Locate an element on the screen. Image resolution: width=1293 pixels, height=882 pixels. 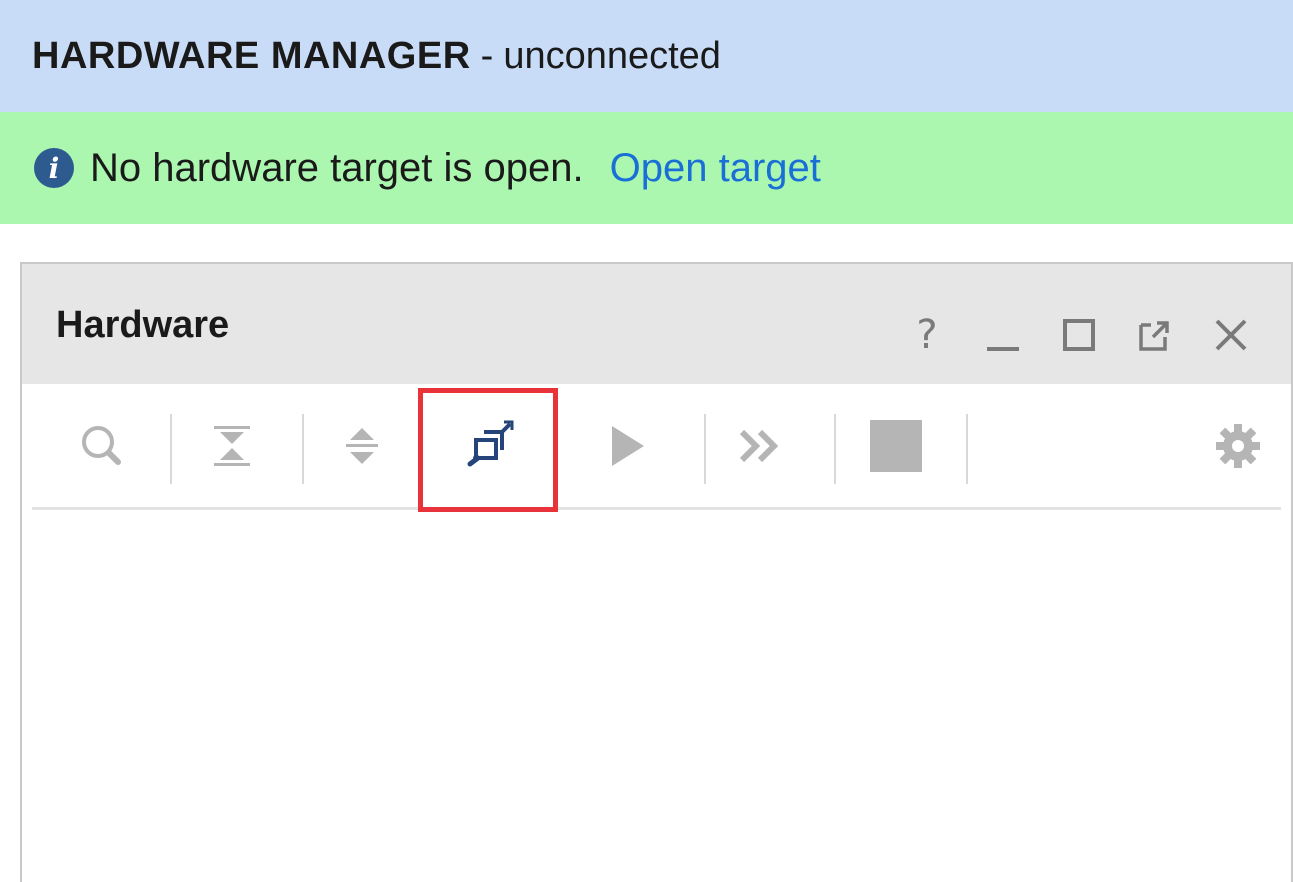
hardware-toolbar is located at coordinates (656, 448).